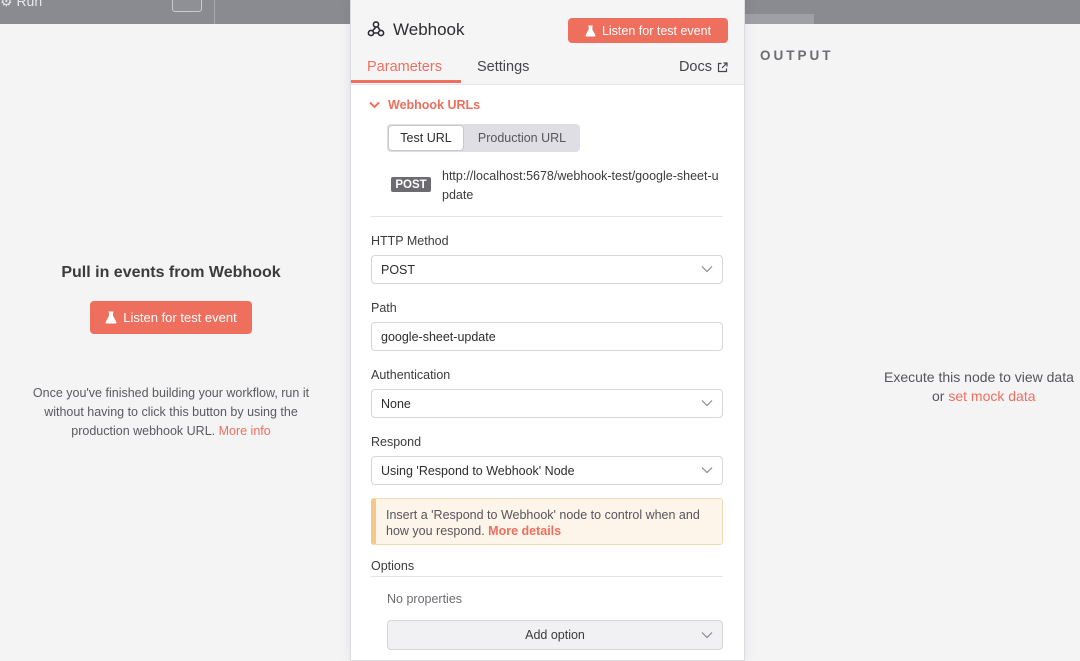 This screenshot has width=1080, height=661. Describe the element at coordinates (979, 377) in the screenshot. I see `output-message-text: Execute this node to view data` at that location.